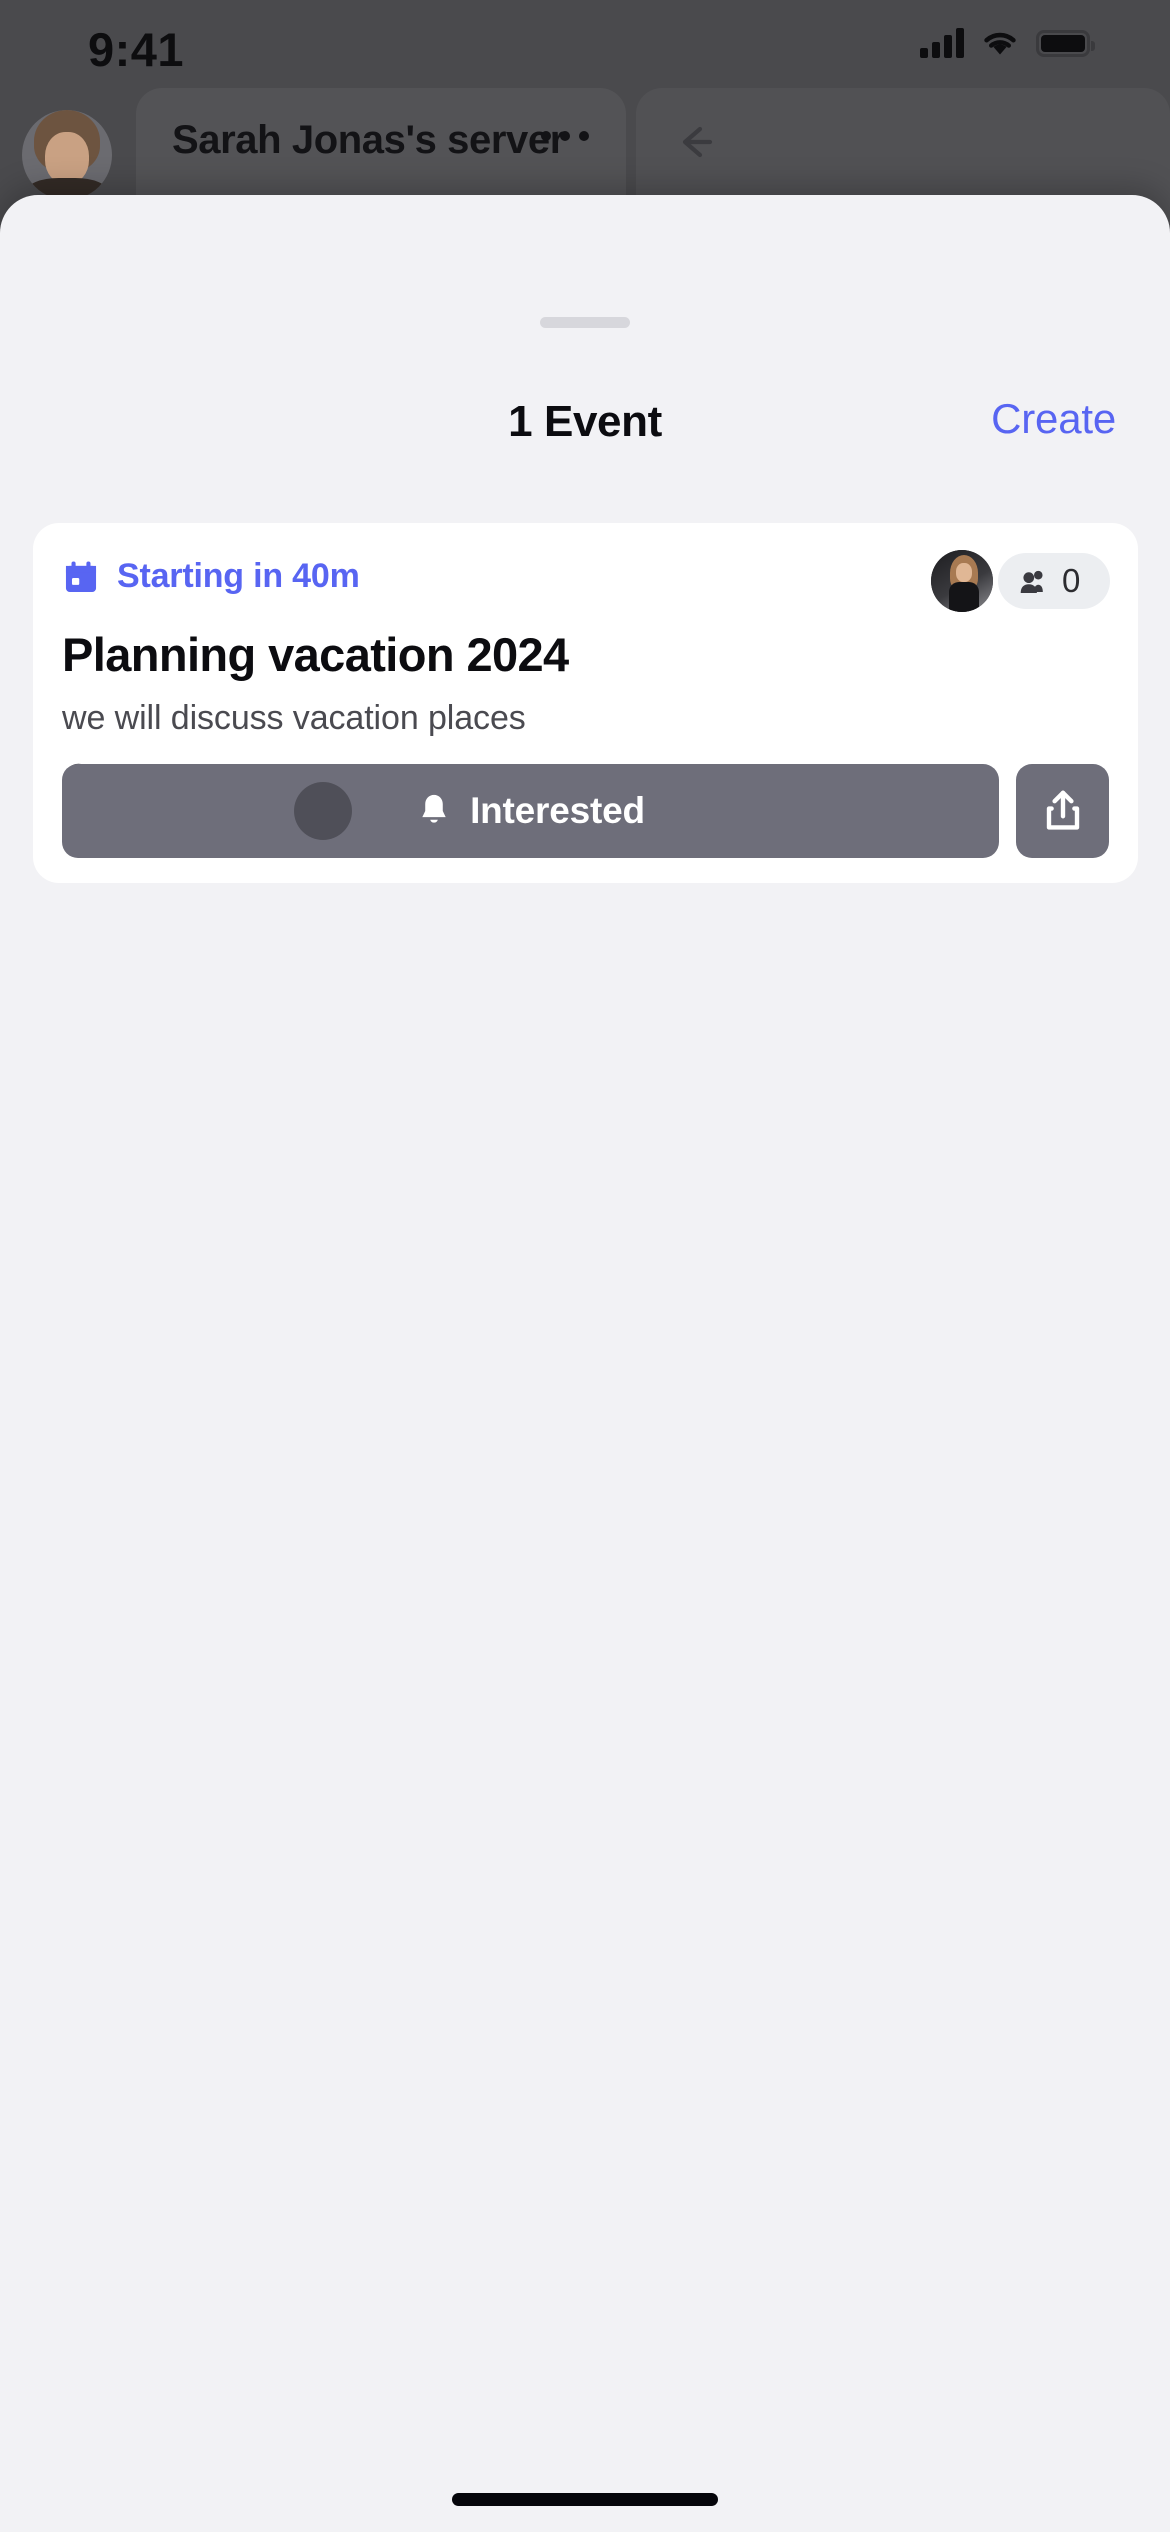 The height and width of the screenshot is (2532, 1170). What do you see at coordinates (434, 808) in the screenshot?
I see `bell-icon` at bounding box center [434, 808].